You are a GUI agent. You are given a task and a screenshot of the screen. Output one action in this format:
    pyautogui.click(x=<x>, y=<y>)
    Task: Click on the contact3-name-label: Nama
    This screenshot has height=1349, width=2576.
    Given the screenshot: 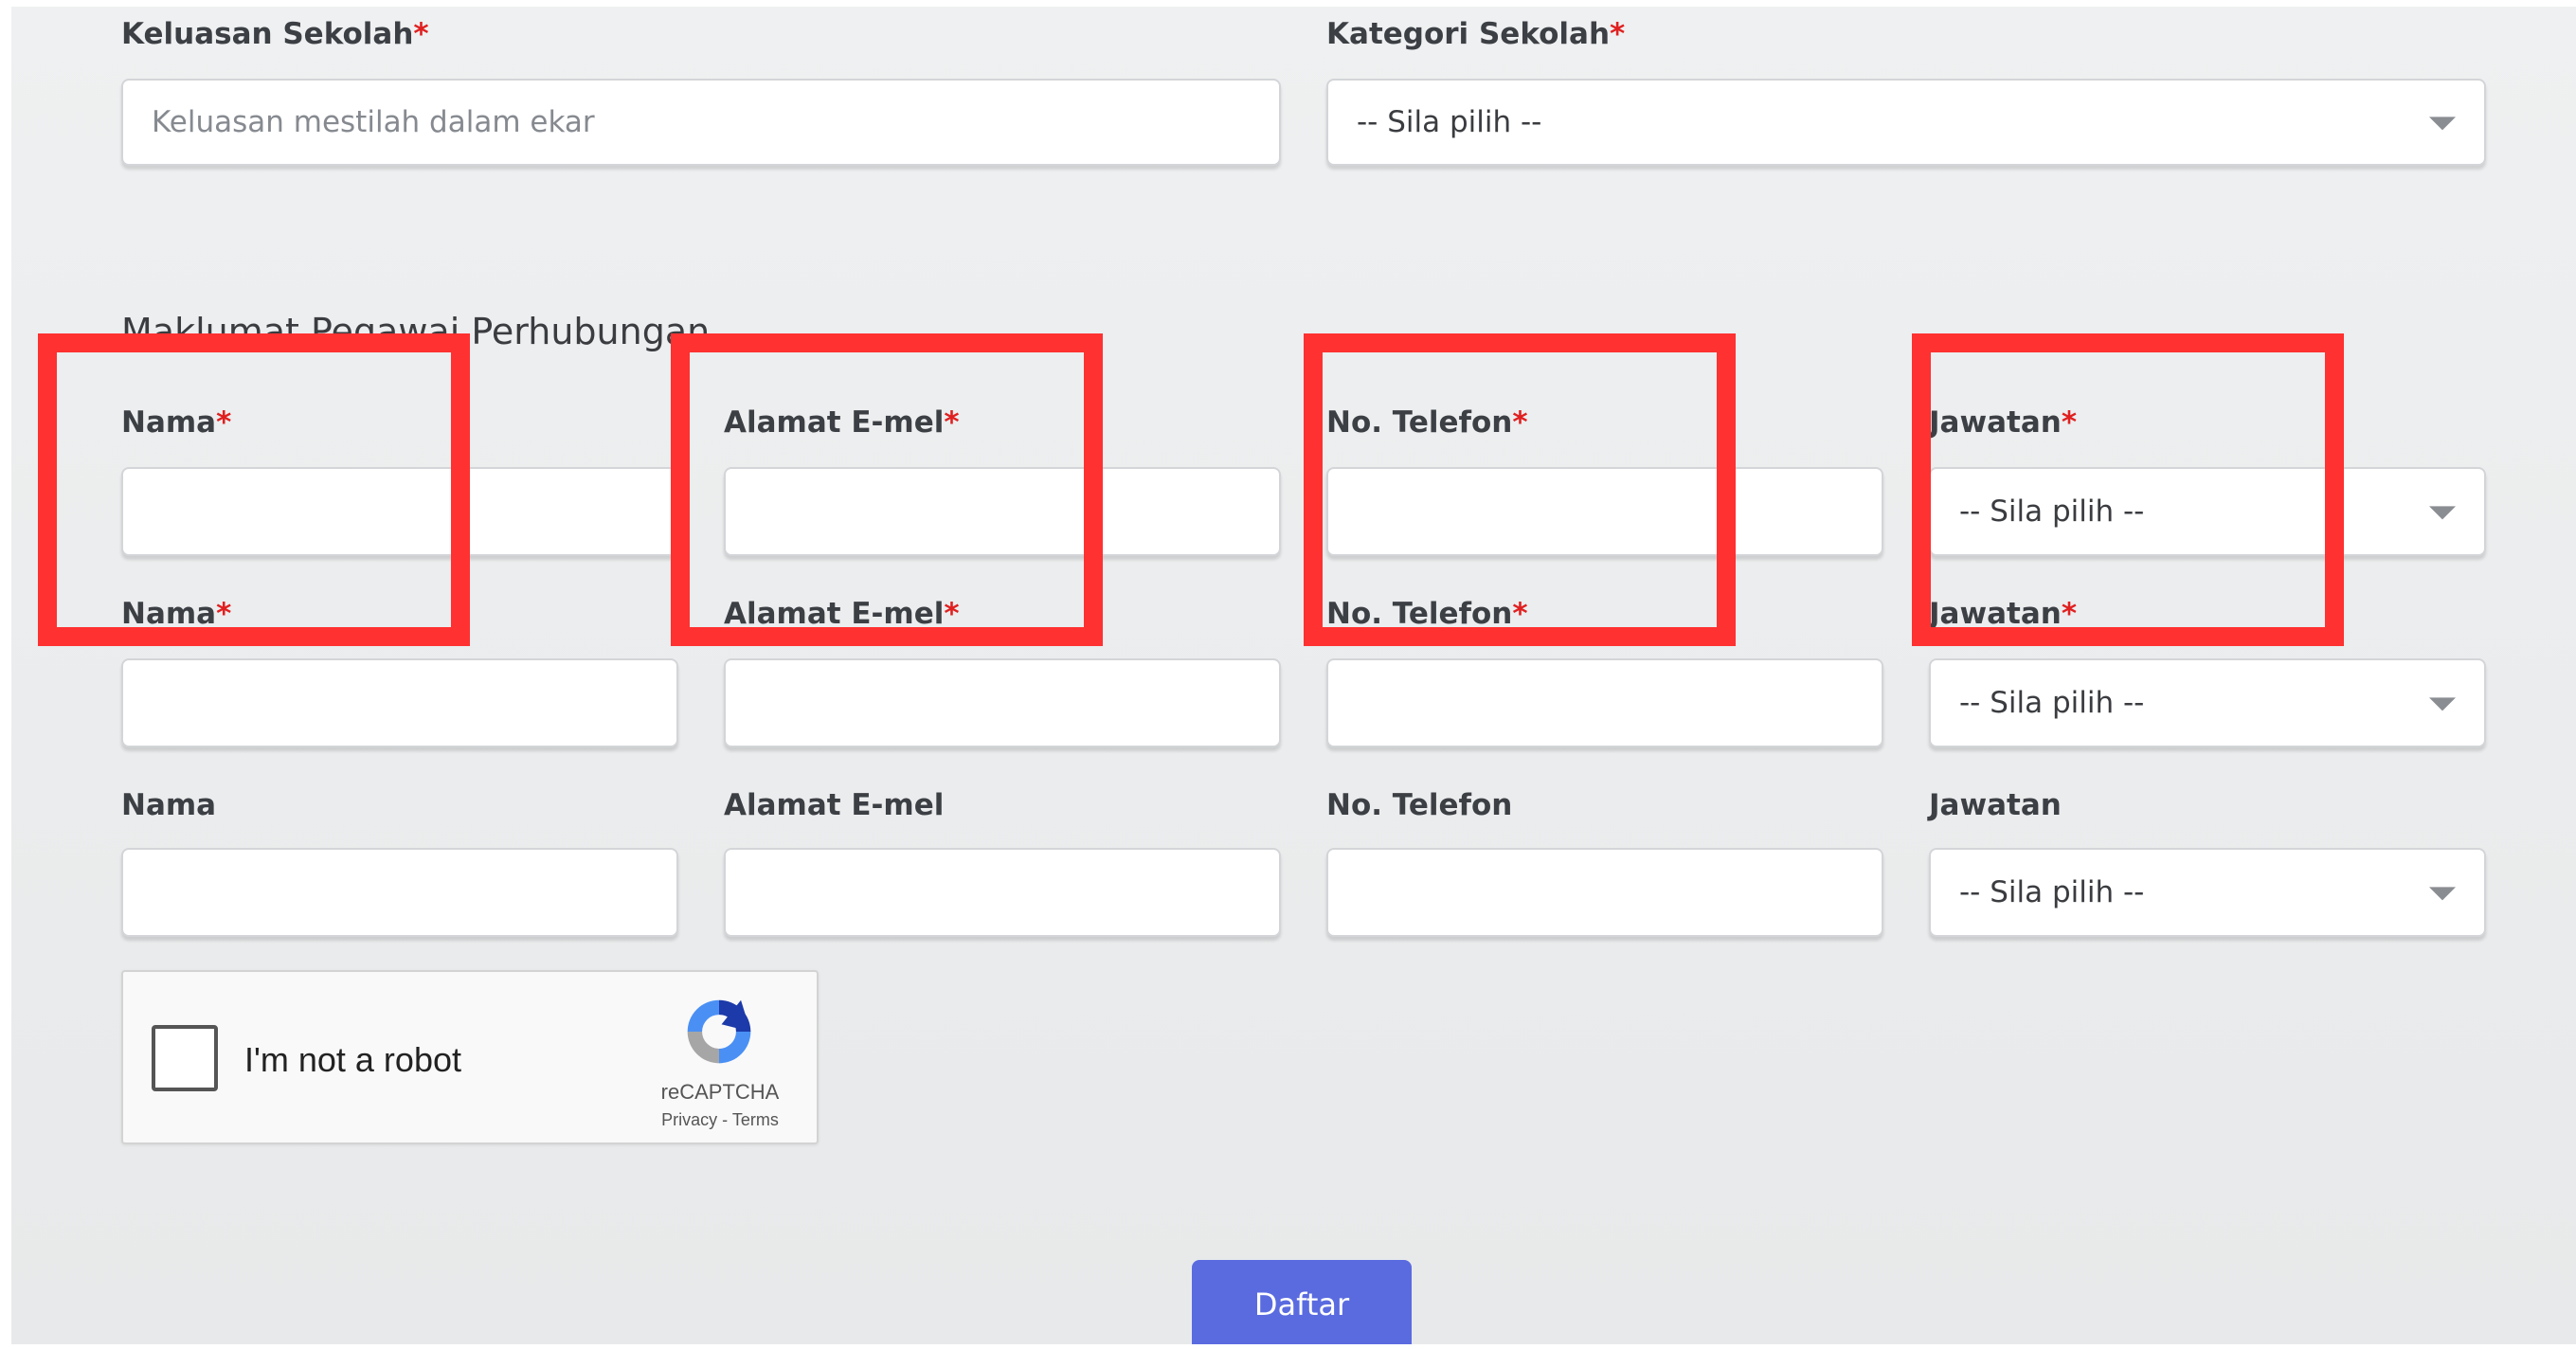 What is the action you would take?
    pyautogui.click(x=169, y=805)
    